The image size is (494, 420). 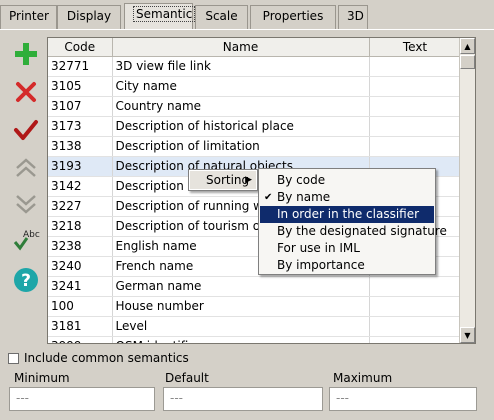 What do you see at coordinates (403, 399) in the screenshot?
I see `maximum-field: ---` at bounding box center [403, 399].